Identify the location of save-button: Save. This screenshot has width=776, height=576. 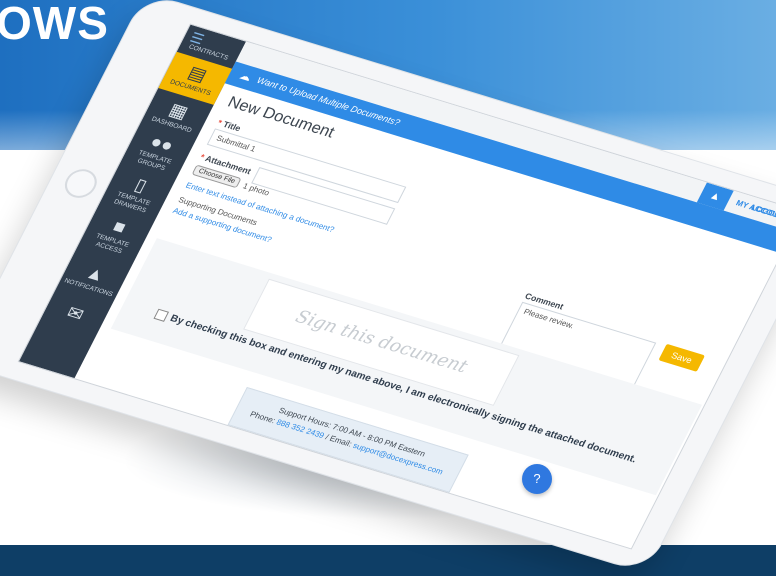
(682, 357).